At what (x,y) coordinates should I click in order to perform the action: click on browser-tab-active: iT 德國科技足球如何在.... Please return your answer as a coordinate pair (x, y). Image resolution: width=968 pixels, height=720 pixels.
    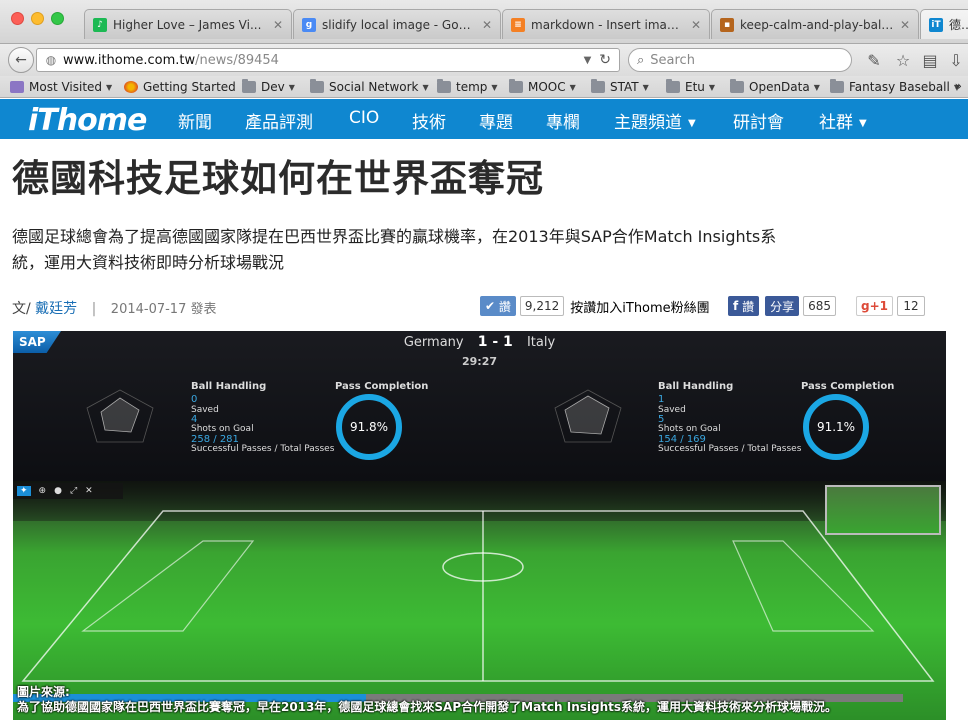
    Looking at the image, I should click on (944, 24).